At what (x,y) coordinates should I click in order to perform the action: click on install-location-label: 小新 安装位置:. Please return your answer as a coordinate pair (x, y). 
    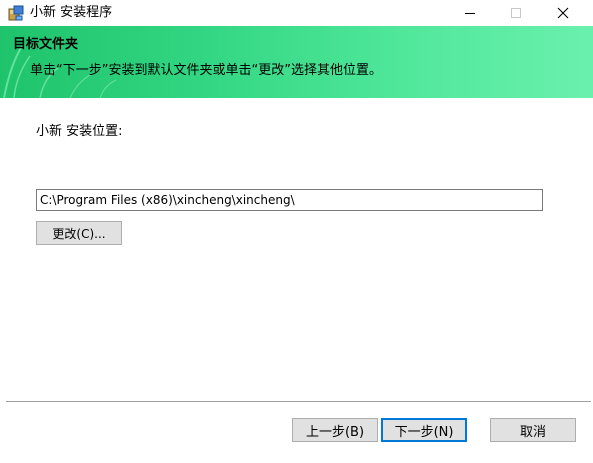
    Looking at the image, I should click on (79, 131).